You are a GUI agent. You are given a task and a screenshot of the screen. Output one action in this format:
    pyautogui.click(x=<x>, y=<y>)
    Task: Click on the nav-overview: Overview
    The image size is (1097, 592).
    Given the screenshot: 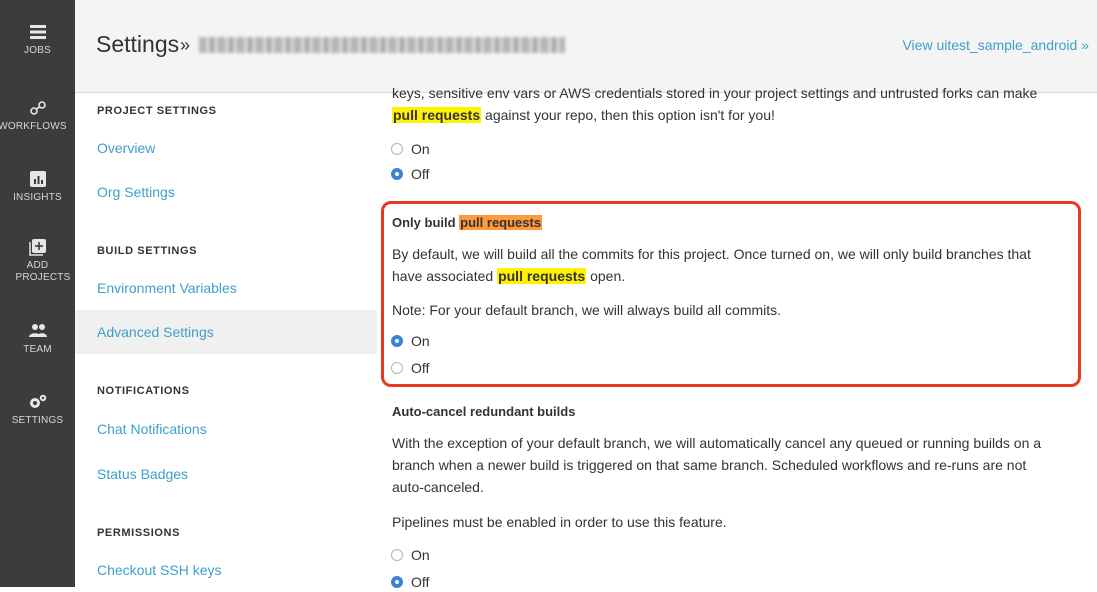 What is the action you would take?
    pyautogui.click(x=126, y=148)
    